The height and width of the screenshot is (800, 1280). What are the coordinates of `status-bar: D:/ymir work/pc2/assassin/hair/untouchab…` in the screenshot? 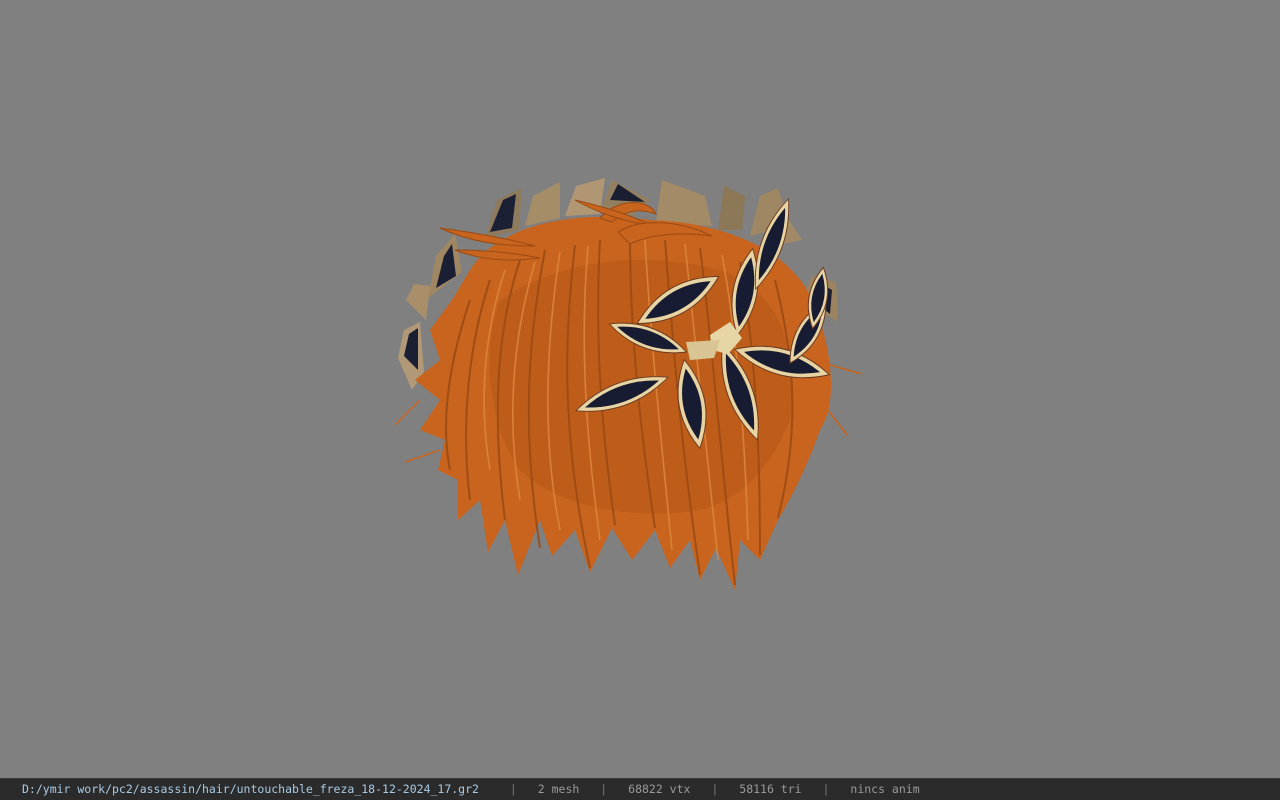 It's located at (640, 789).